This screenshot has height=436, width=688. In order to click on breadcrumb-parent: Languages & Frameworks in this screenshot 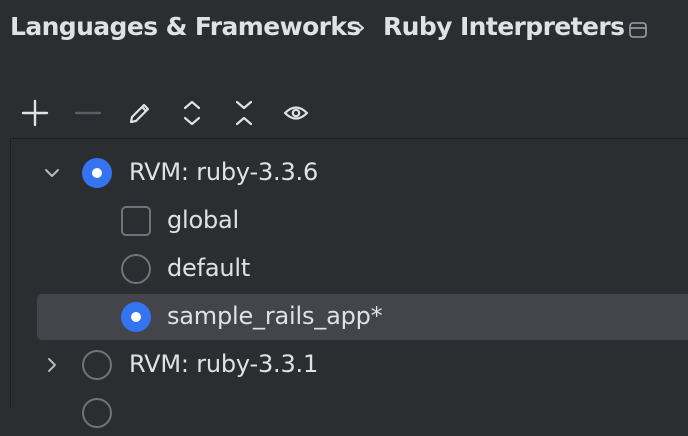, I will do `click(185, 26)`.